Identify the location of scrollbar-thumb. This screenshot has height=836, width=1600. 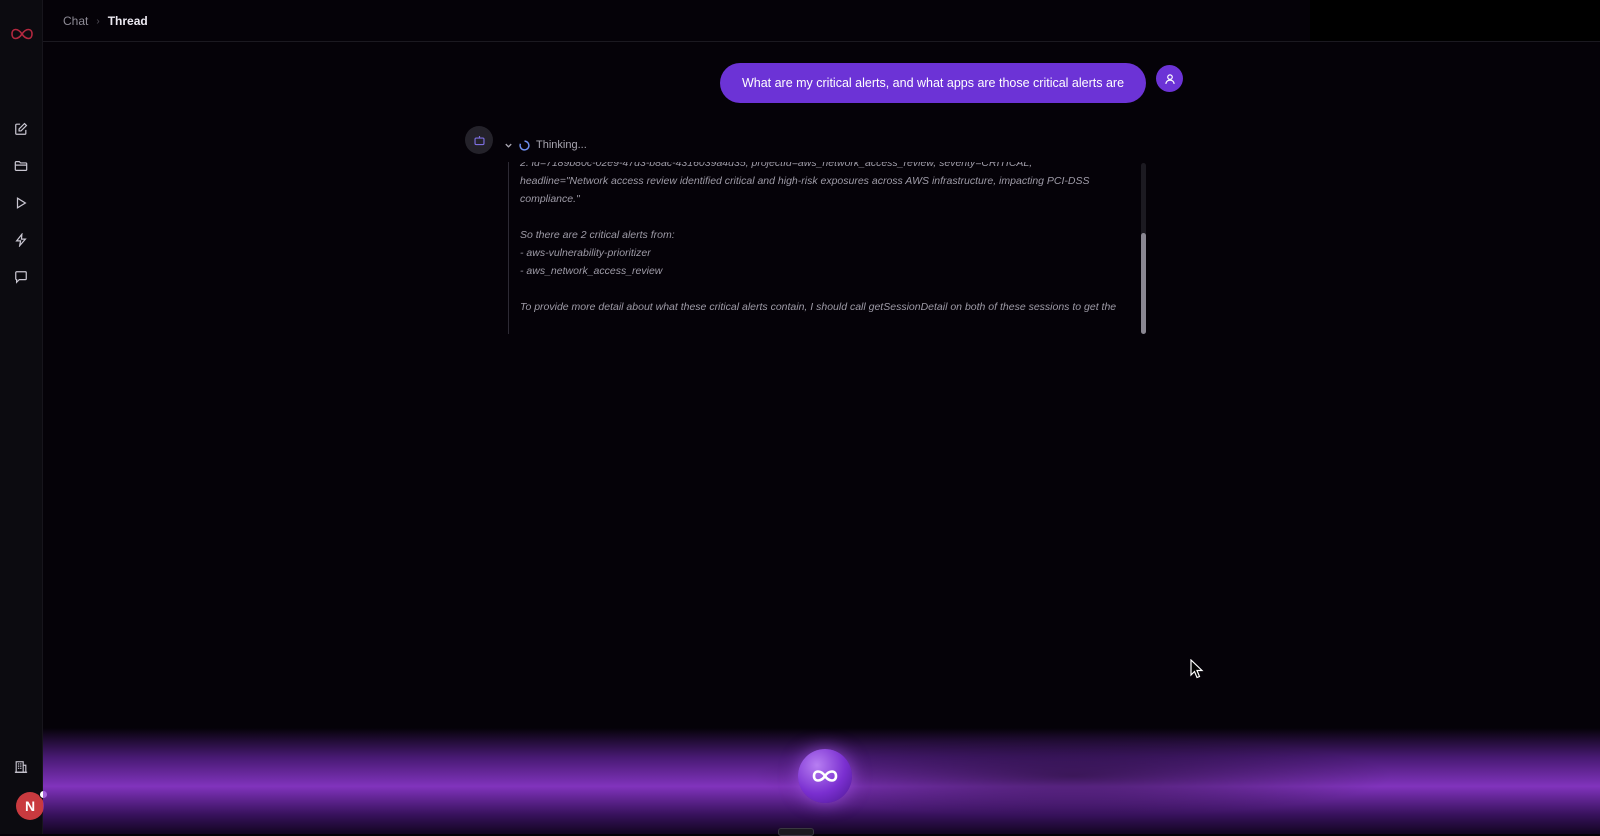
(1143, 283).